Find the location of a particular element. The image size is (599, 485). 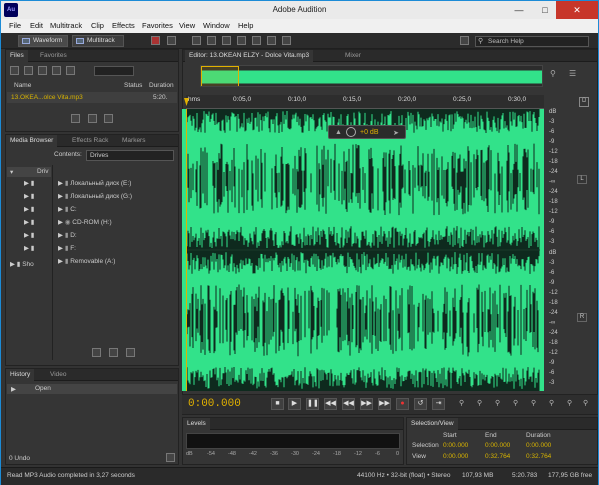

maximize-button: □ is located at coordinates (545, 10).